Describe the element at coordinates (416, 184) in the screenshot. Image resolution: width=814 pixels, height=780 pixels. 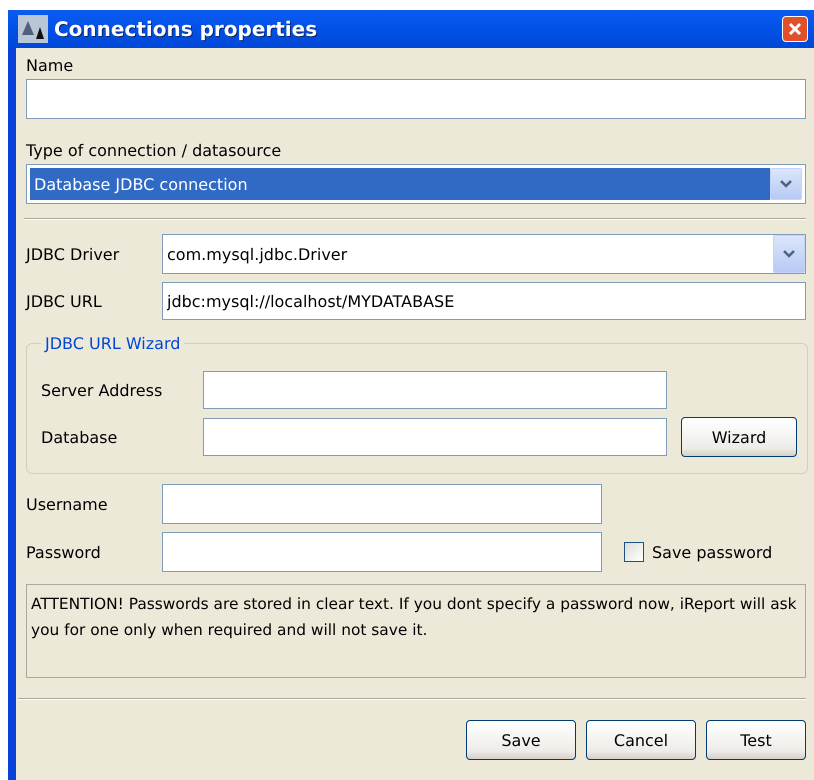
I see `connection-type-dropdown: Database JDBC connection` at that location.